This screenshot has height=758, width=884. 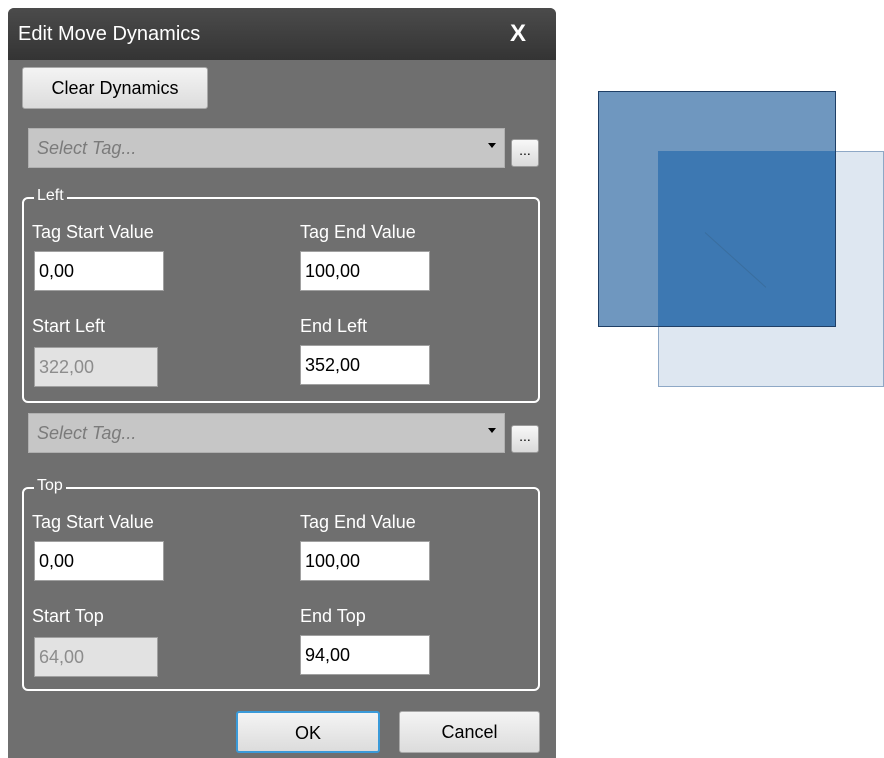 What do you see at coordinates (93, 522) in the screenshot?
I see `top-tag-start-label: Tag Start Value` at bounding box center [93, 522].